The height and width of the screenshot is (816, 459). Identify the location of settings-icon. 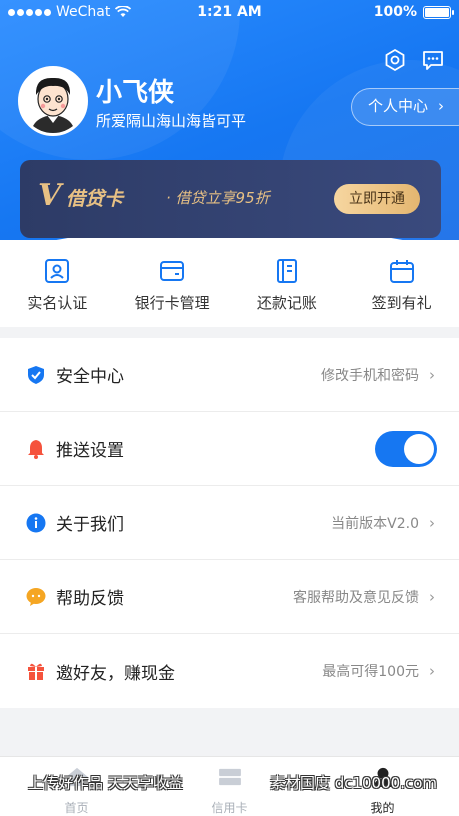
(395, 60).